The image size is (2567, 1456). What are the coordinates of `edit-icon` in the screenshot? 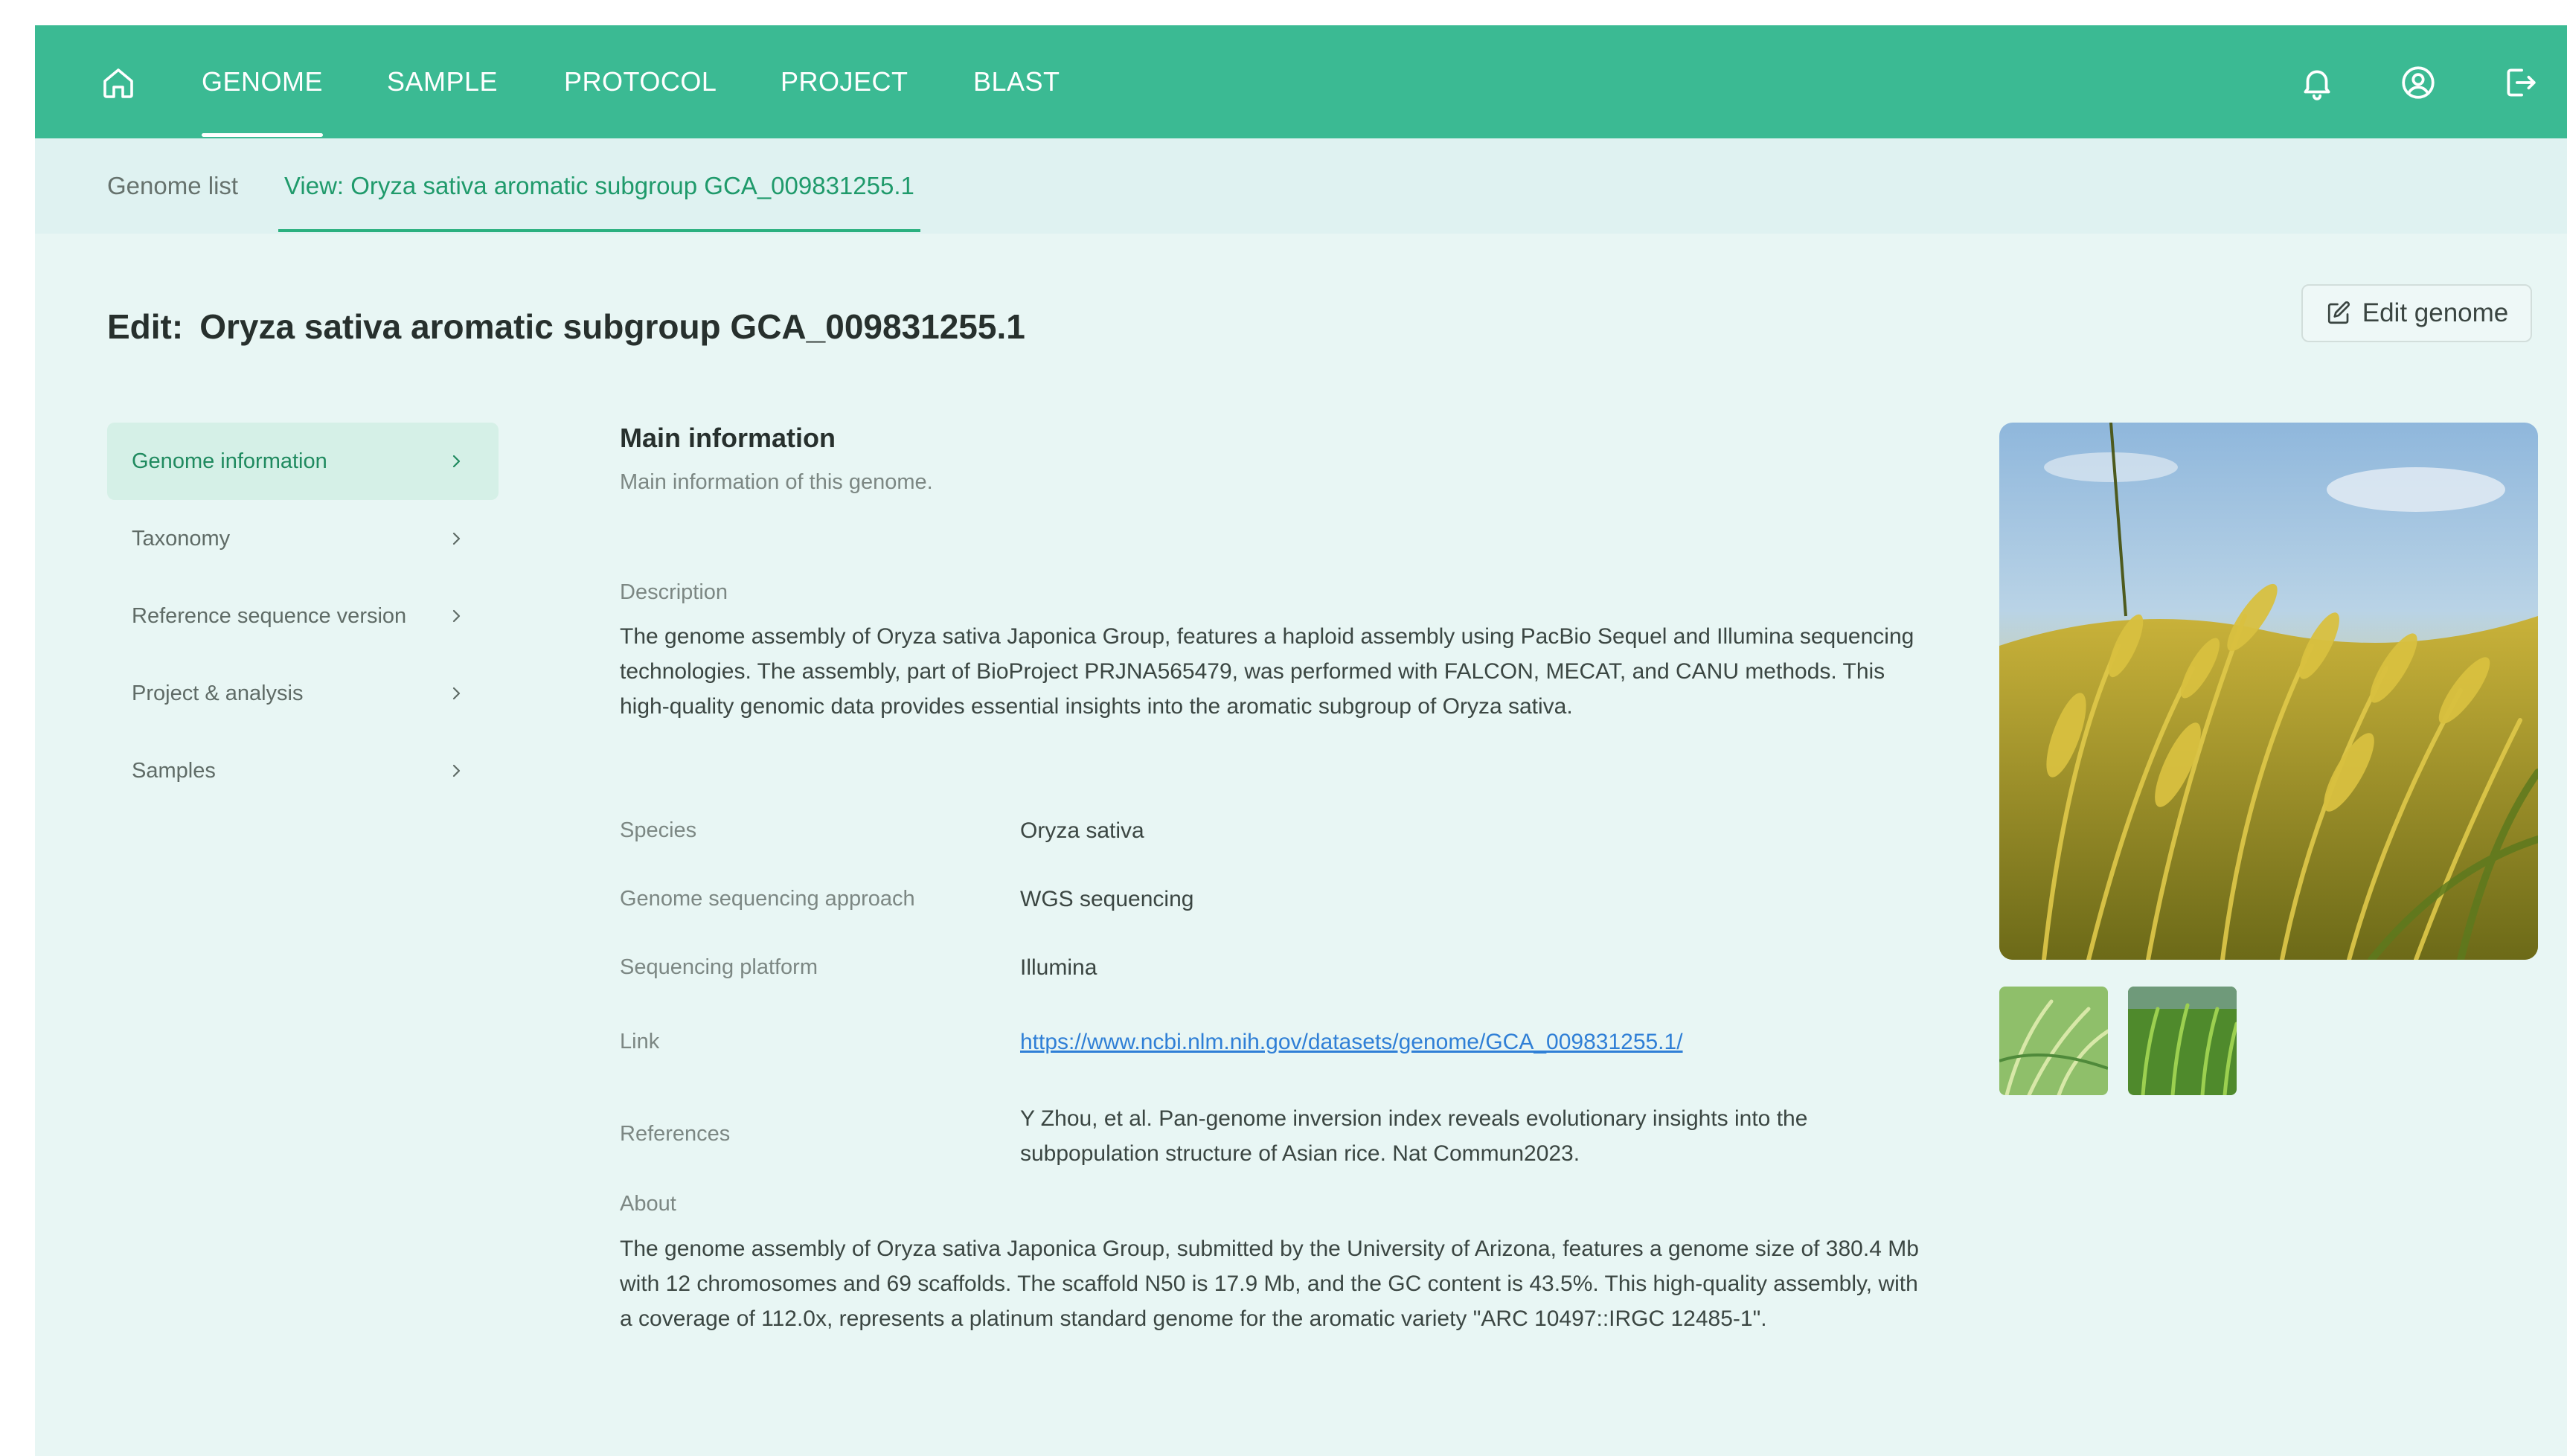 It's located at (2338, 312).